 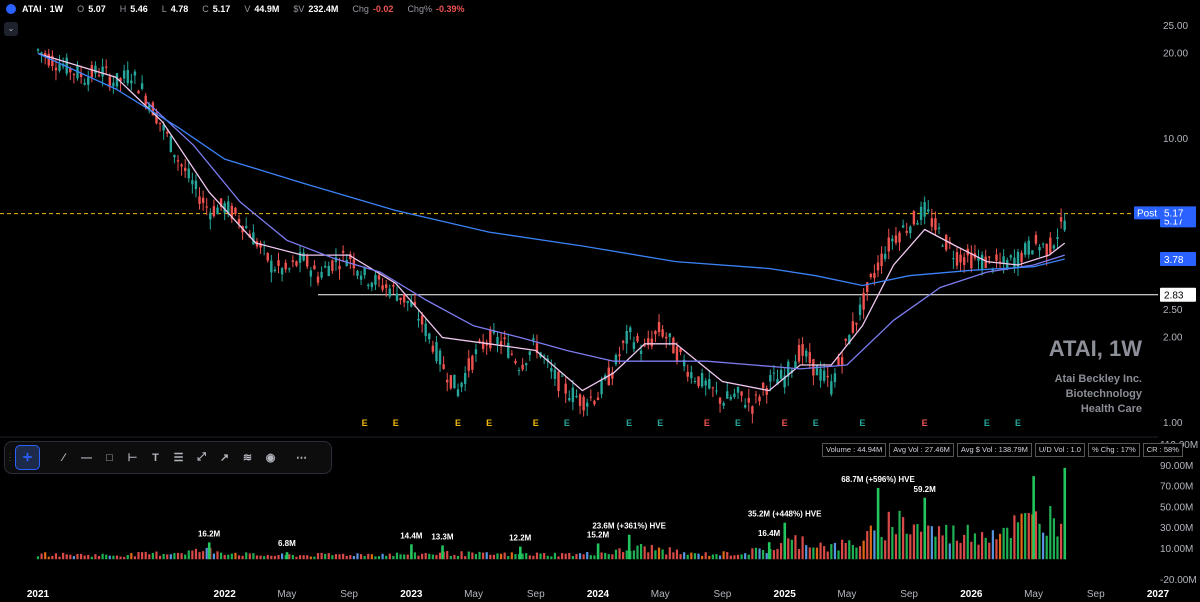 I want to click on ray-icon: ⊢, so click(x=132, y=457).